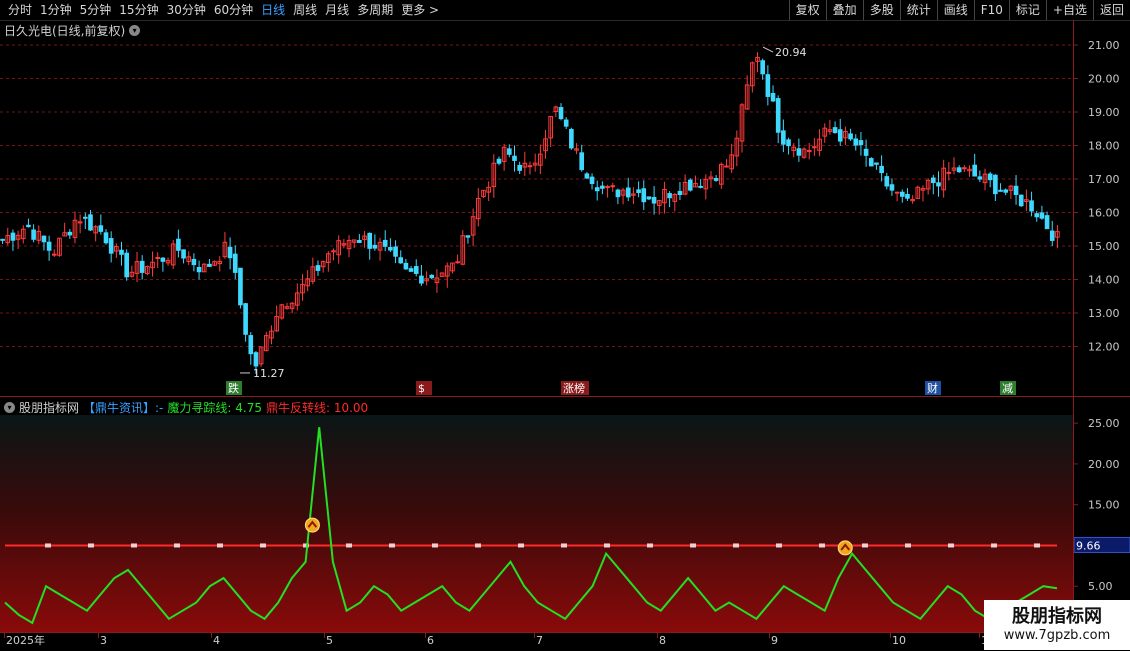  What do you see at coordinates (123, 408) in the screenshot?
I see `indicator-tag: 【鼎牛资讯】:-` at bounding box center [123, 408].